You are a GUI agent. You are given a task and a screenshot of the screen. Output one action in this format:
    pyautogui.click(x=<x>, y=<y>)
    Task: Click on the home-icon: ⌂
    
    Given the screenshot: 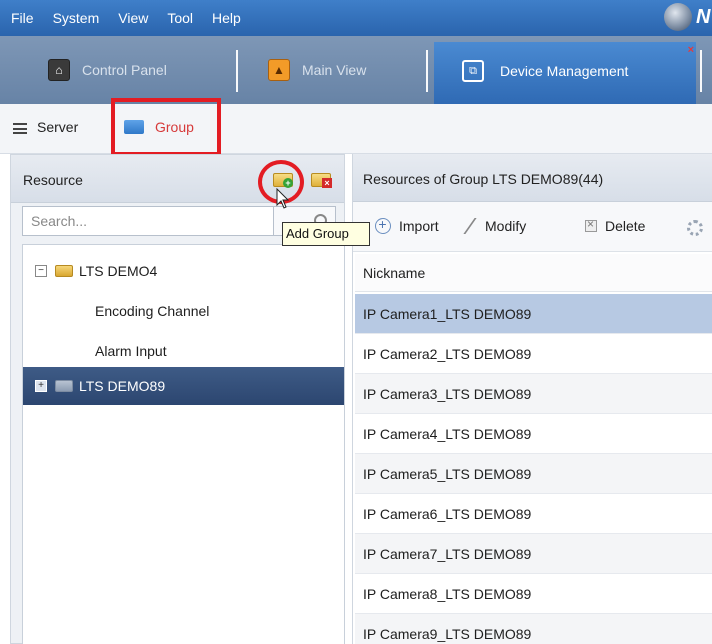 What is the action you would take?
    pyautogui.click(x=59, y=70)
    